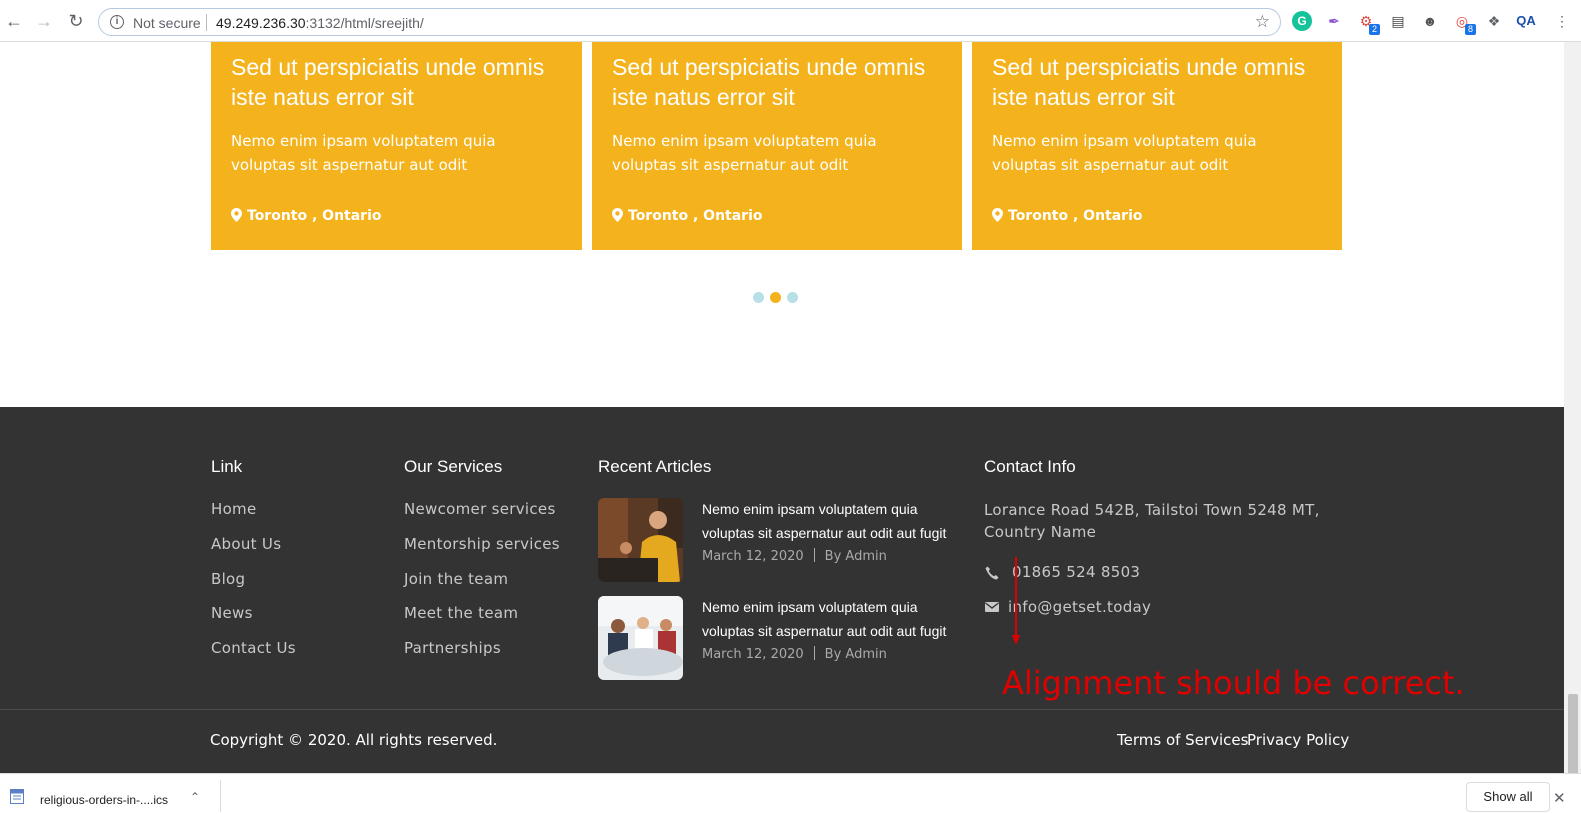 This screenshot has height=814, width=1581. What do you see at coordinates (1398, 21) in the screenshot?
I see `document-extension-icon: ▤` at bounding box center [1398, 21].